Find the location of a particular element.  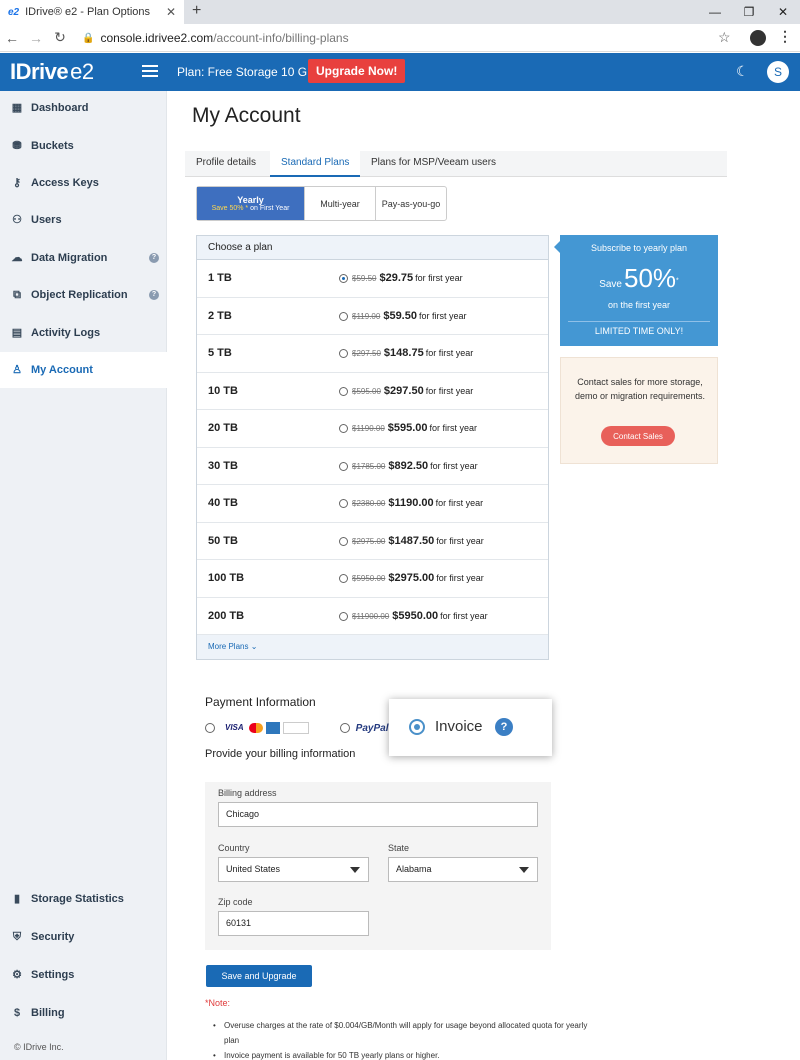

state-label: State is located at coordinates (399, 848).